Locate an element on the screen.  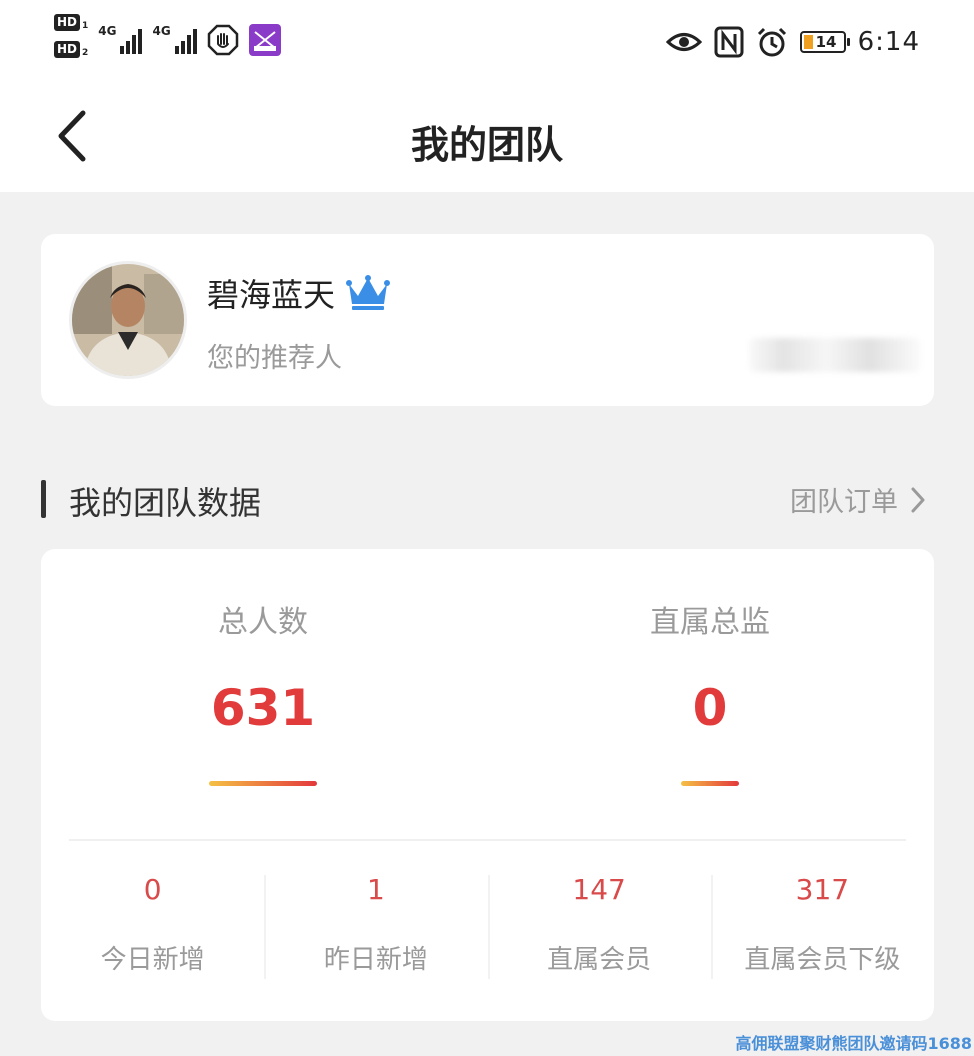
stat-value: 631 is located at coordinates (263, 708).